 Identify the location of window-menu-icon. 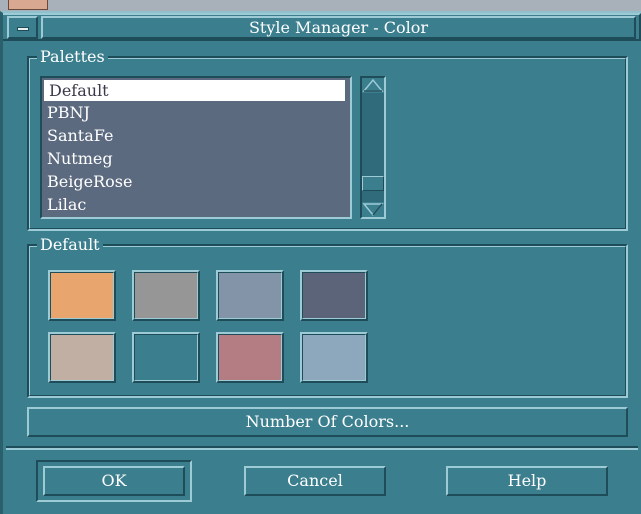
(23, 29).